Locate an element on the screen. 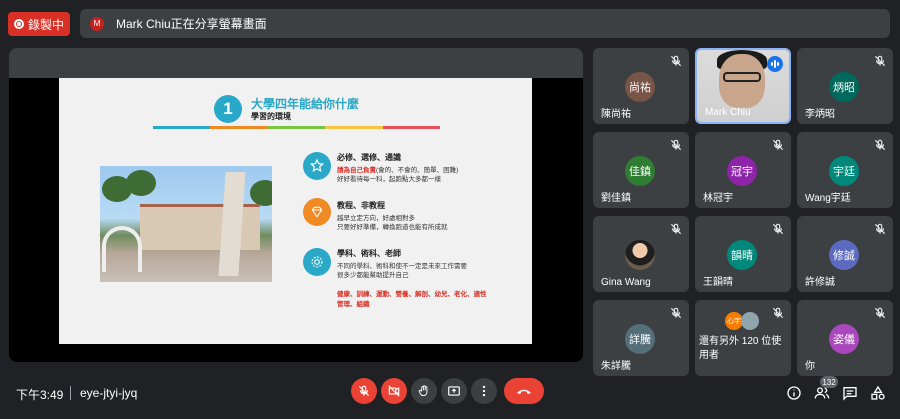  participant-tile: 韻晴王韻晴 is located at coordinates (743, 254).